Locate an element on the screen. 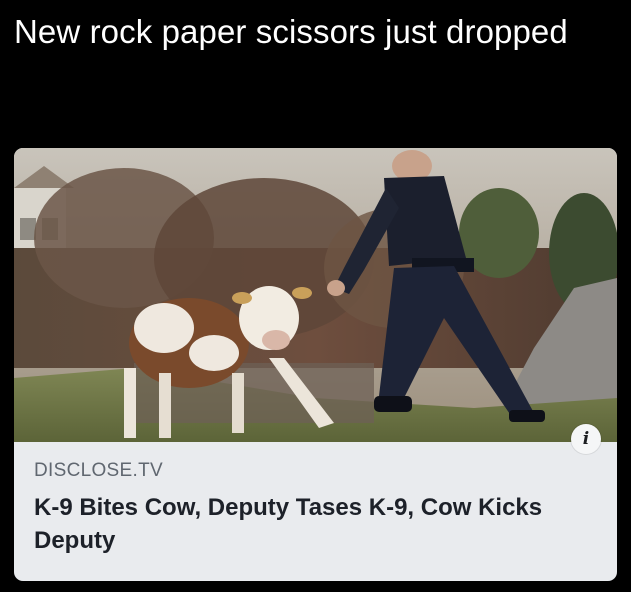  post-caption: New rock paper scissors just dropped is located at coordinates (291, 31).